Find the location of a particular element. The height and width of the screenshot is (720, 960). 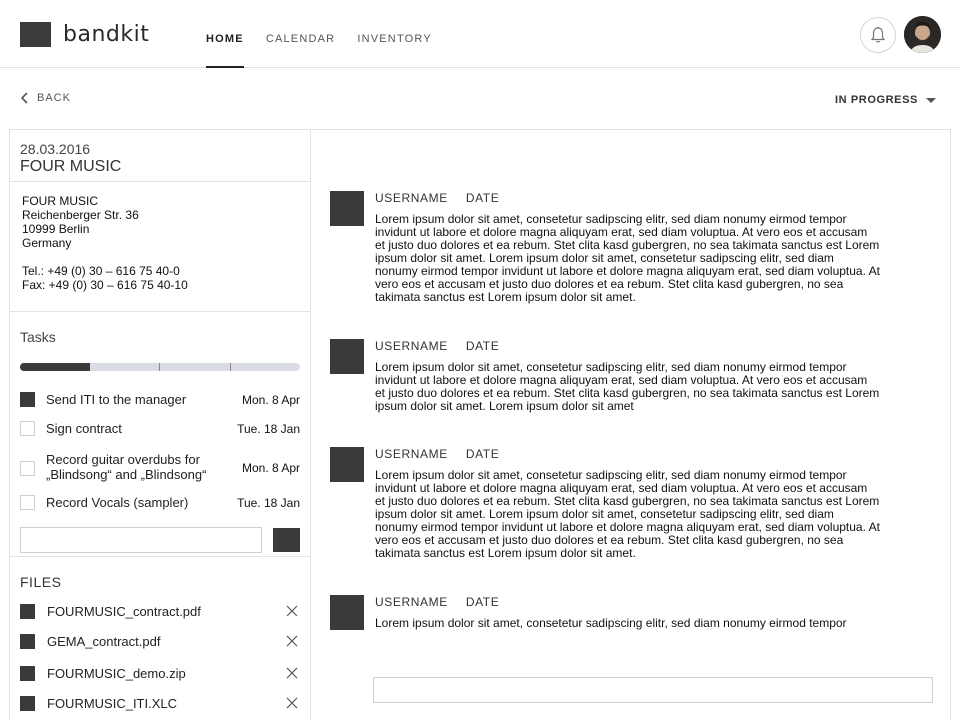

add-task-button is located at coordinates (286, 540).